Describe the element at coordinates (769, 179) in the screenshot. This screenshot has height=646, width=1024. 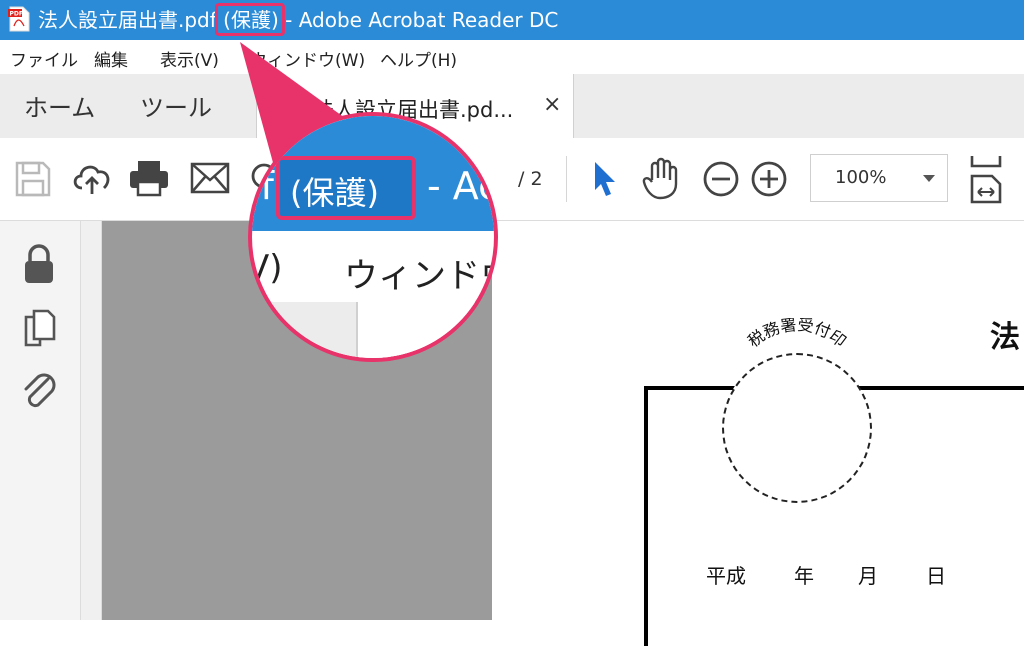
I see `zoom-in-icon` at that location.